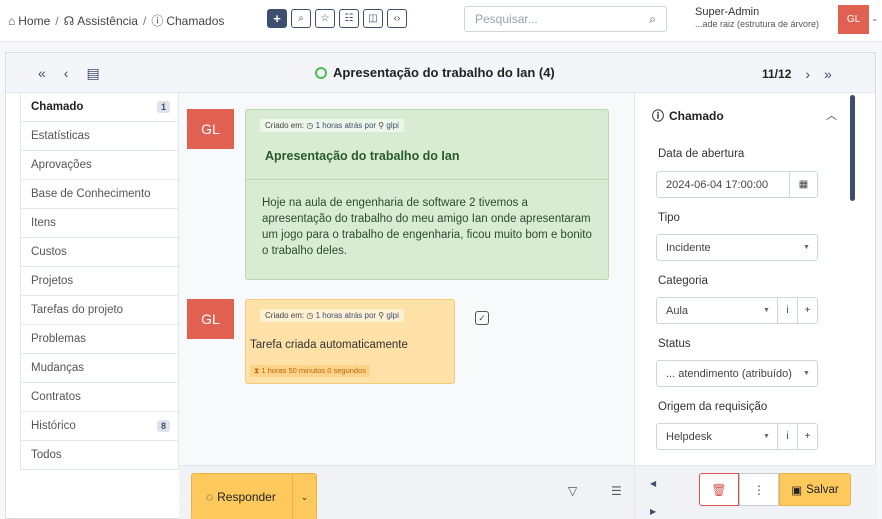 The image size is (882, 519). What do you see at coordinates (187, 20) in the screenshot?
I see `breadcrumb-tickets: ⓘ Chamados` at bounding box center [187, 20].